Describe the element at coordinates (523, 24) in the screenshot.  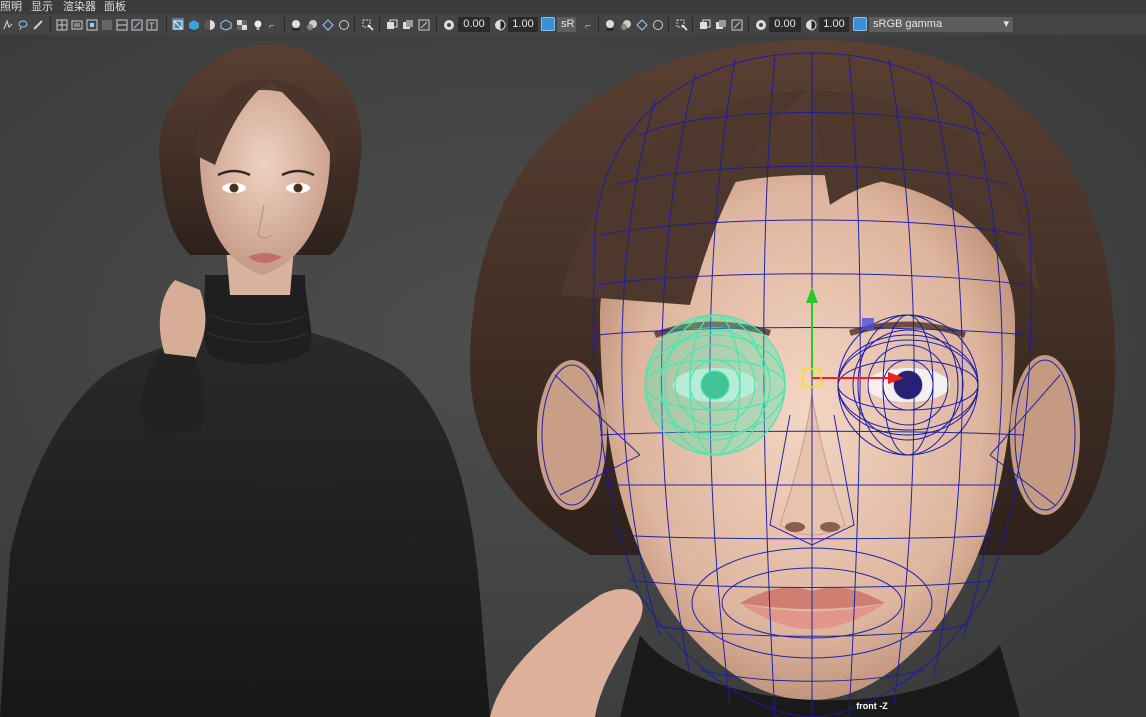
I see `gamma-field: 1.00` at that location.